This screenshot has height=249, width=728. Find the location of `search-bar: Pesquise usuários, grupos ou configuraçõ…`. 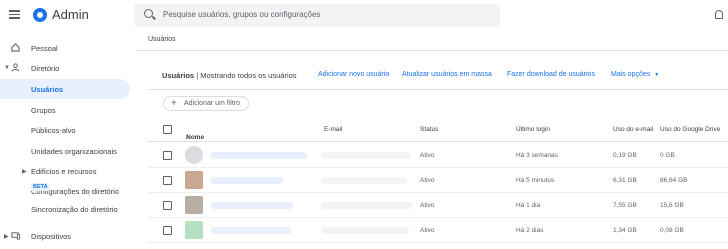

search-bar: Pesquise usuários, grupos ou configuraçõ… is located at coordinates (317, 15).